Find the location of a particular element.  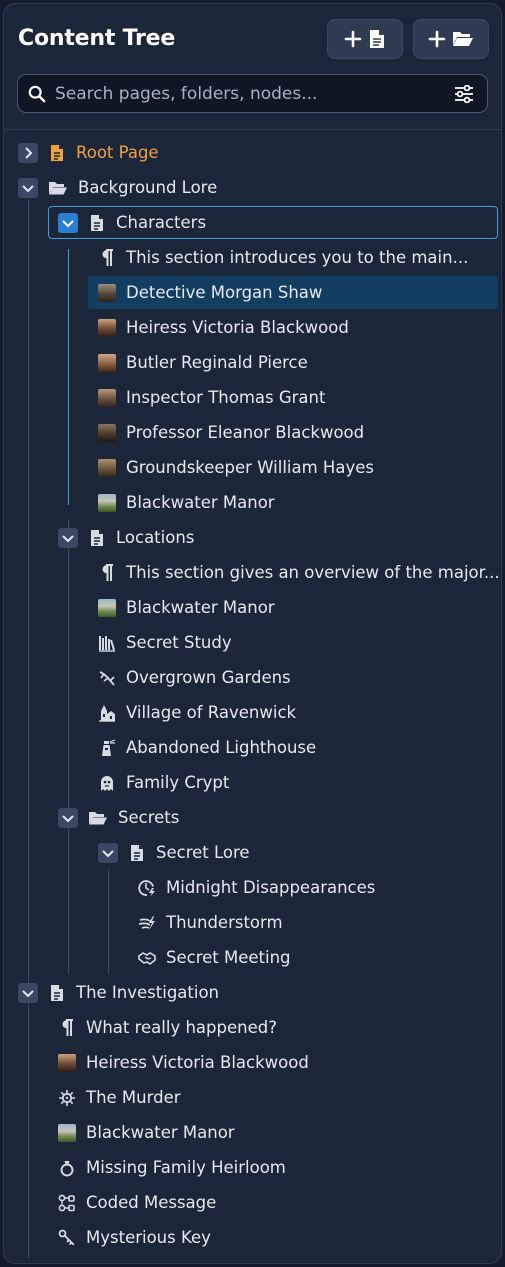

lighthouse-icon is located at coordinates (107, 747).